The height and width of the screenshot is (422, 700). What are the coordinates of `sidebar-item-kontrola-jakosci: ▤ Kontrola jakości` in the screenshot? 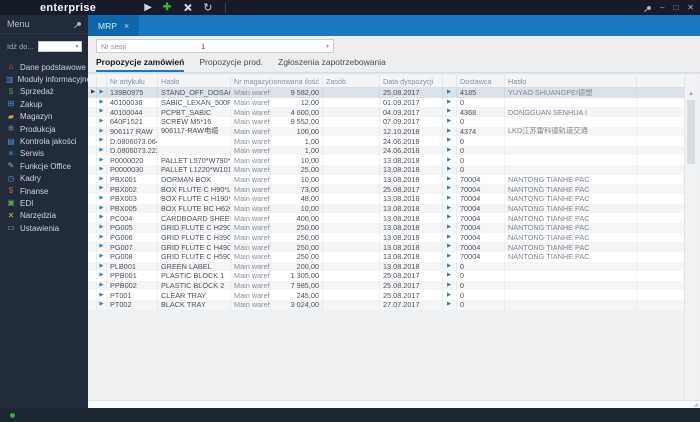 It's located at (44, 141).